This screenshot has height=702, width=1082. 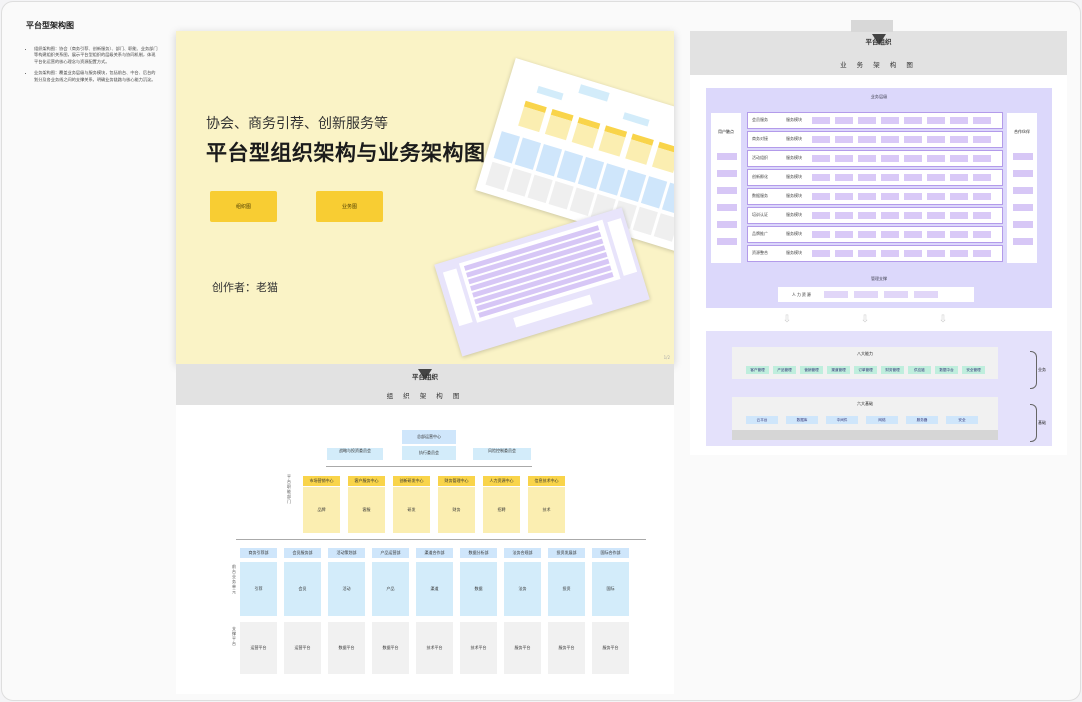 I want to click on business-row: 品牌推广 服务模块, so click(x=875, y=234).